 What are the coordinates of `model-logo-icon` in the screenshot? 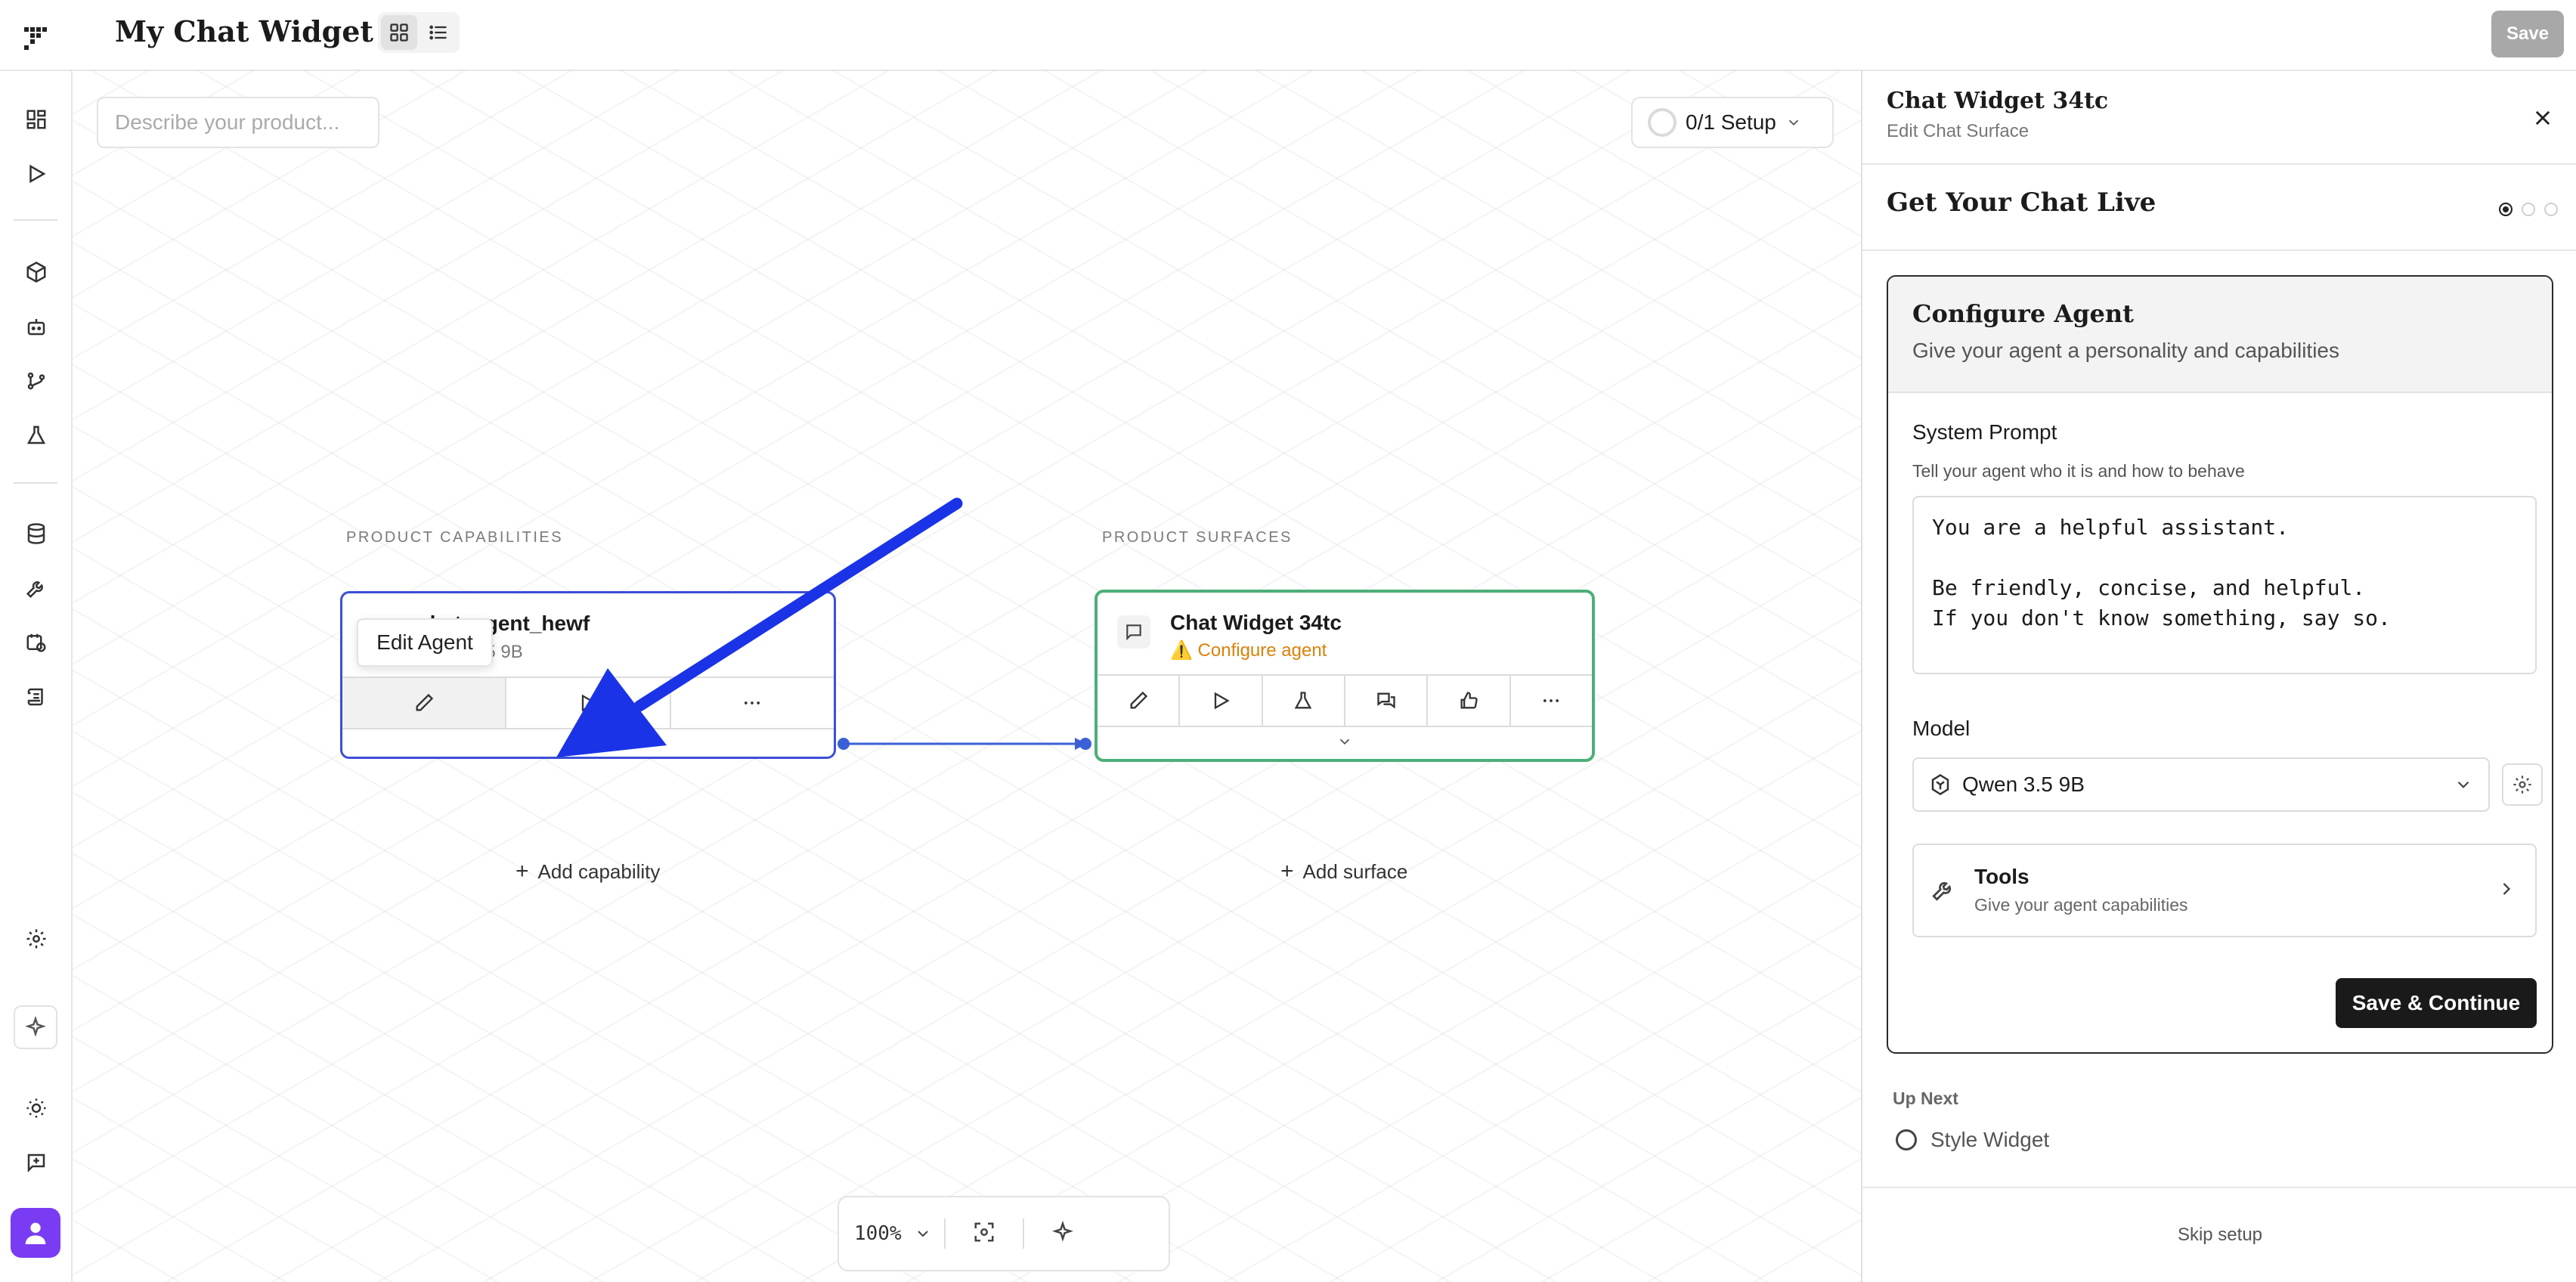 It's located at (1940, 784).